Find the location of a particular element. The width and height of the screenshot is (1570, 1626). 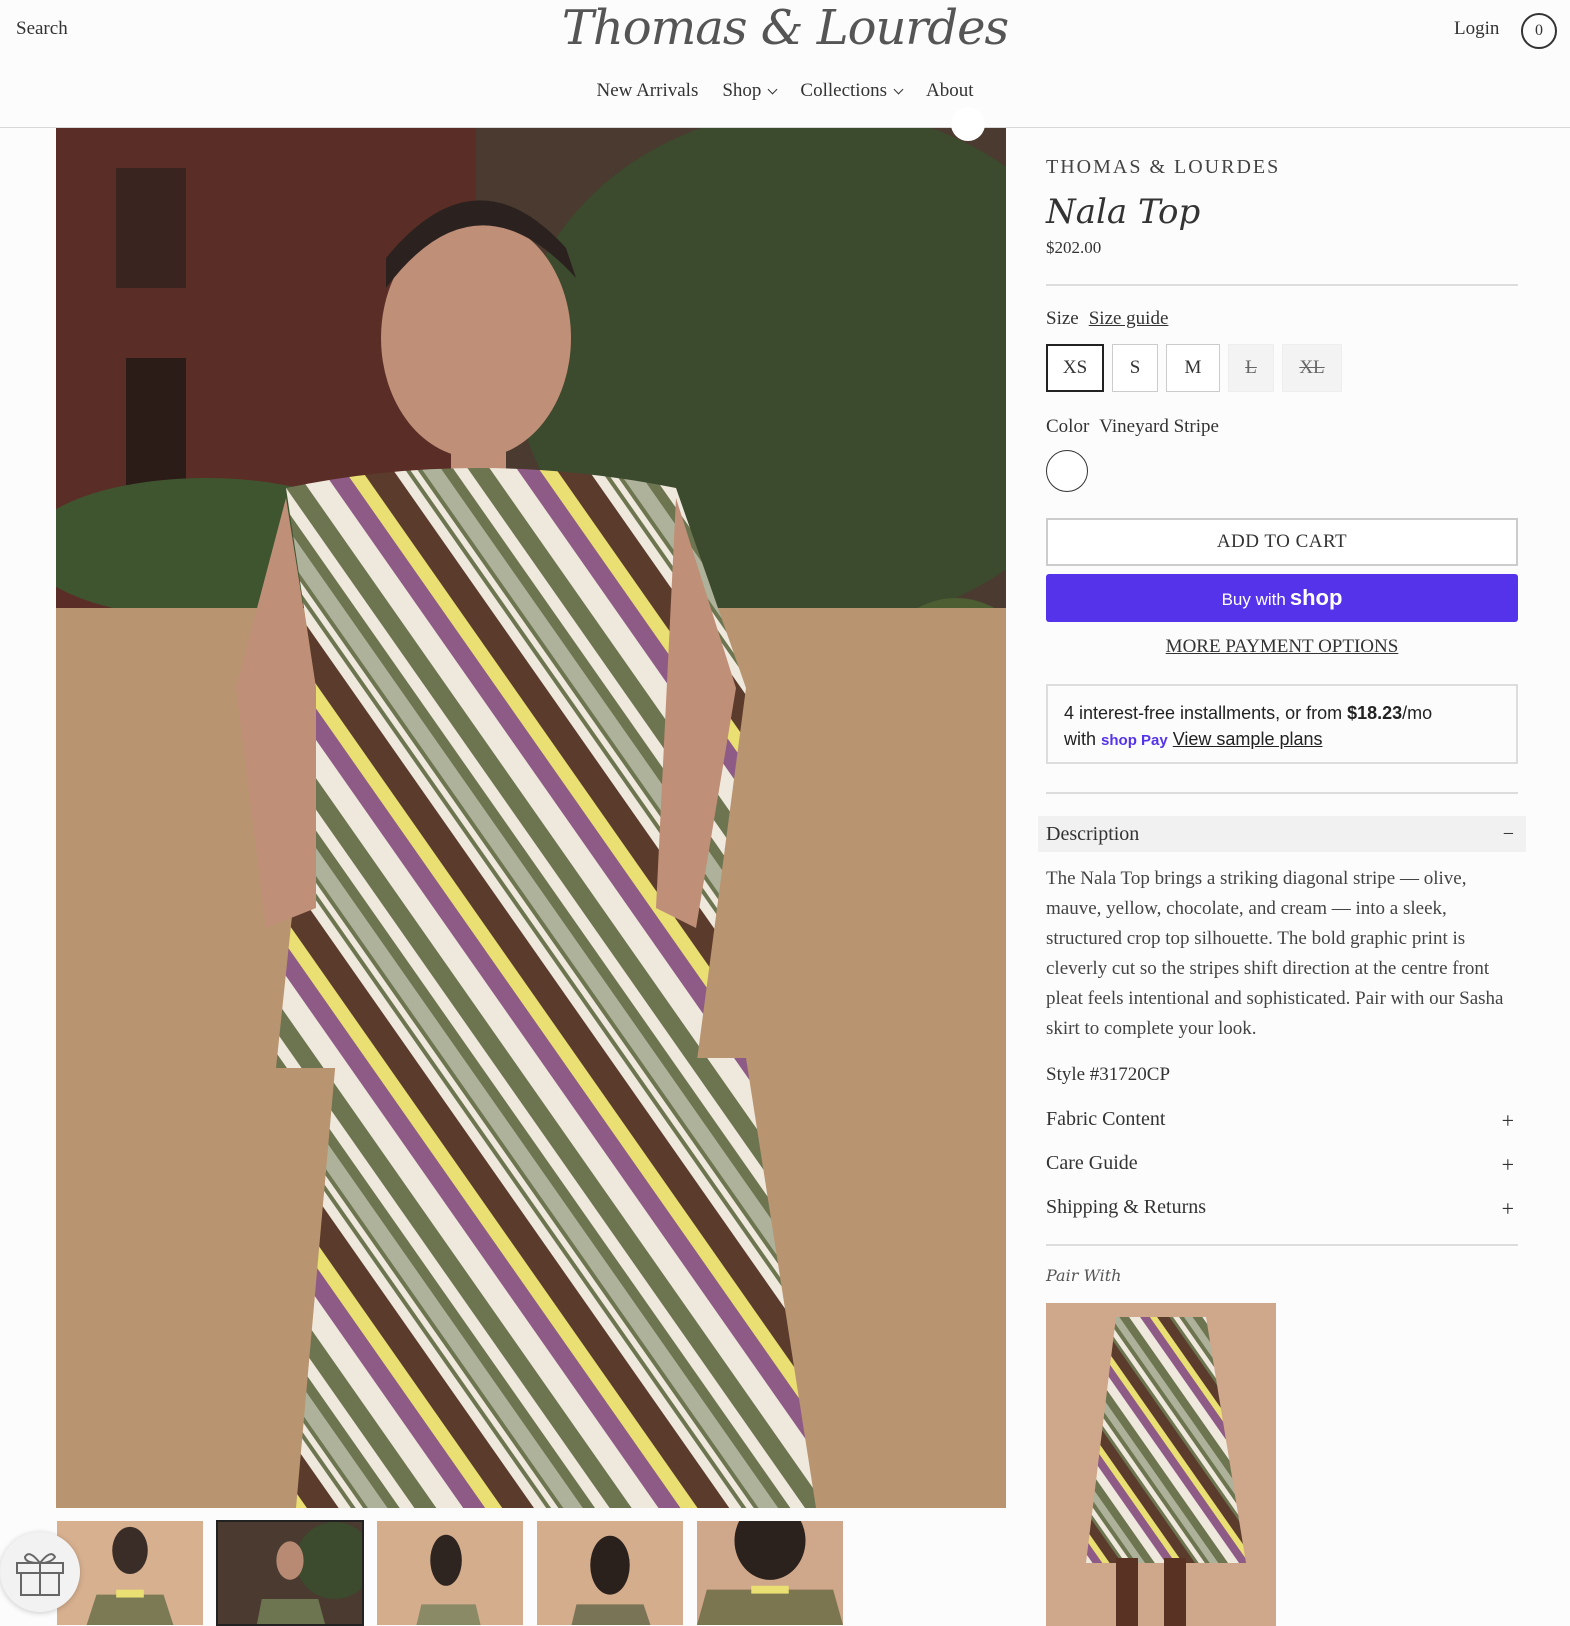

skirt-illustration is located at coordinates (1161, 1464).